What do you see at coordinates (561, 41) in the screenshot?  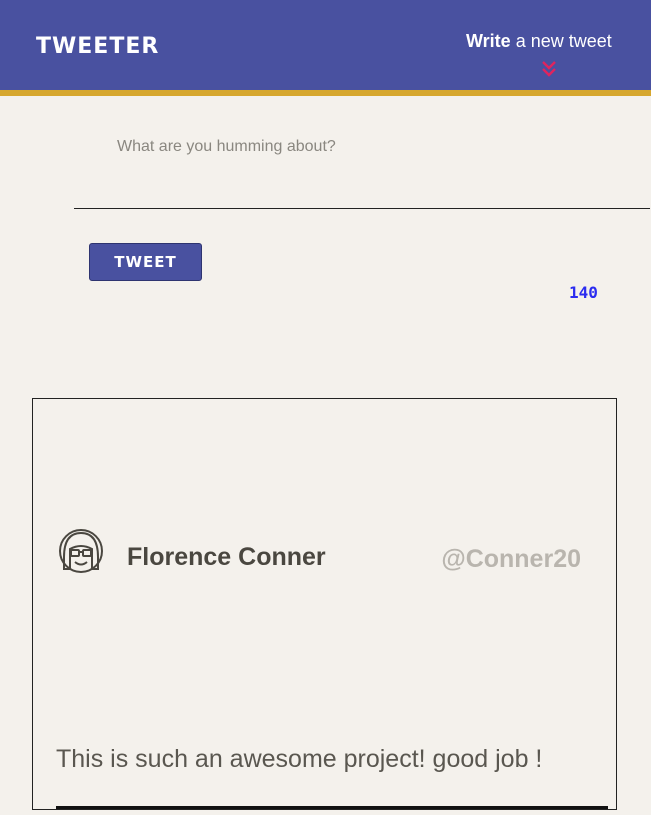 I see `write-label-rest: a new tweet` at bounding box center [561, 41].